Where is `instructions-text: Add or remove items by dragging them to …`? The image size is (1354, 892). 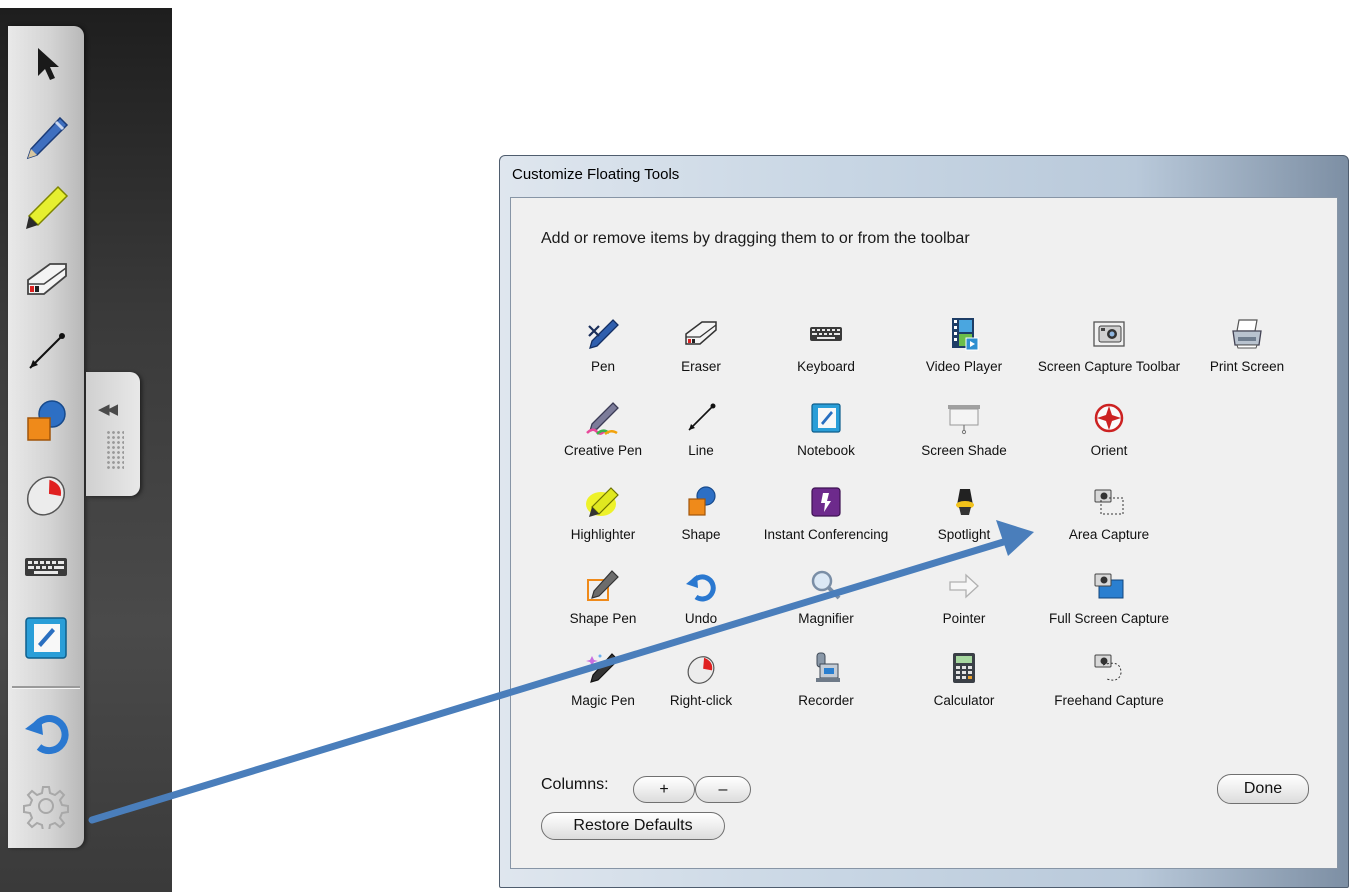 instructions-text: Add or remove items by dragging them to … is located at coordinates (755, 238).